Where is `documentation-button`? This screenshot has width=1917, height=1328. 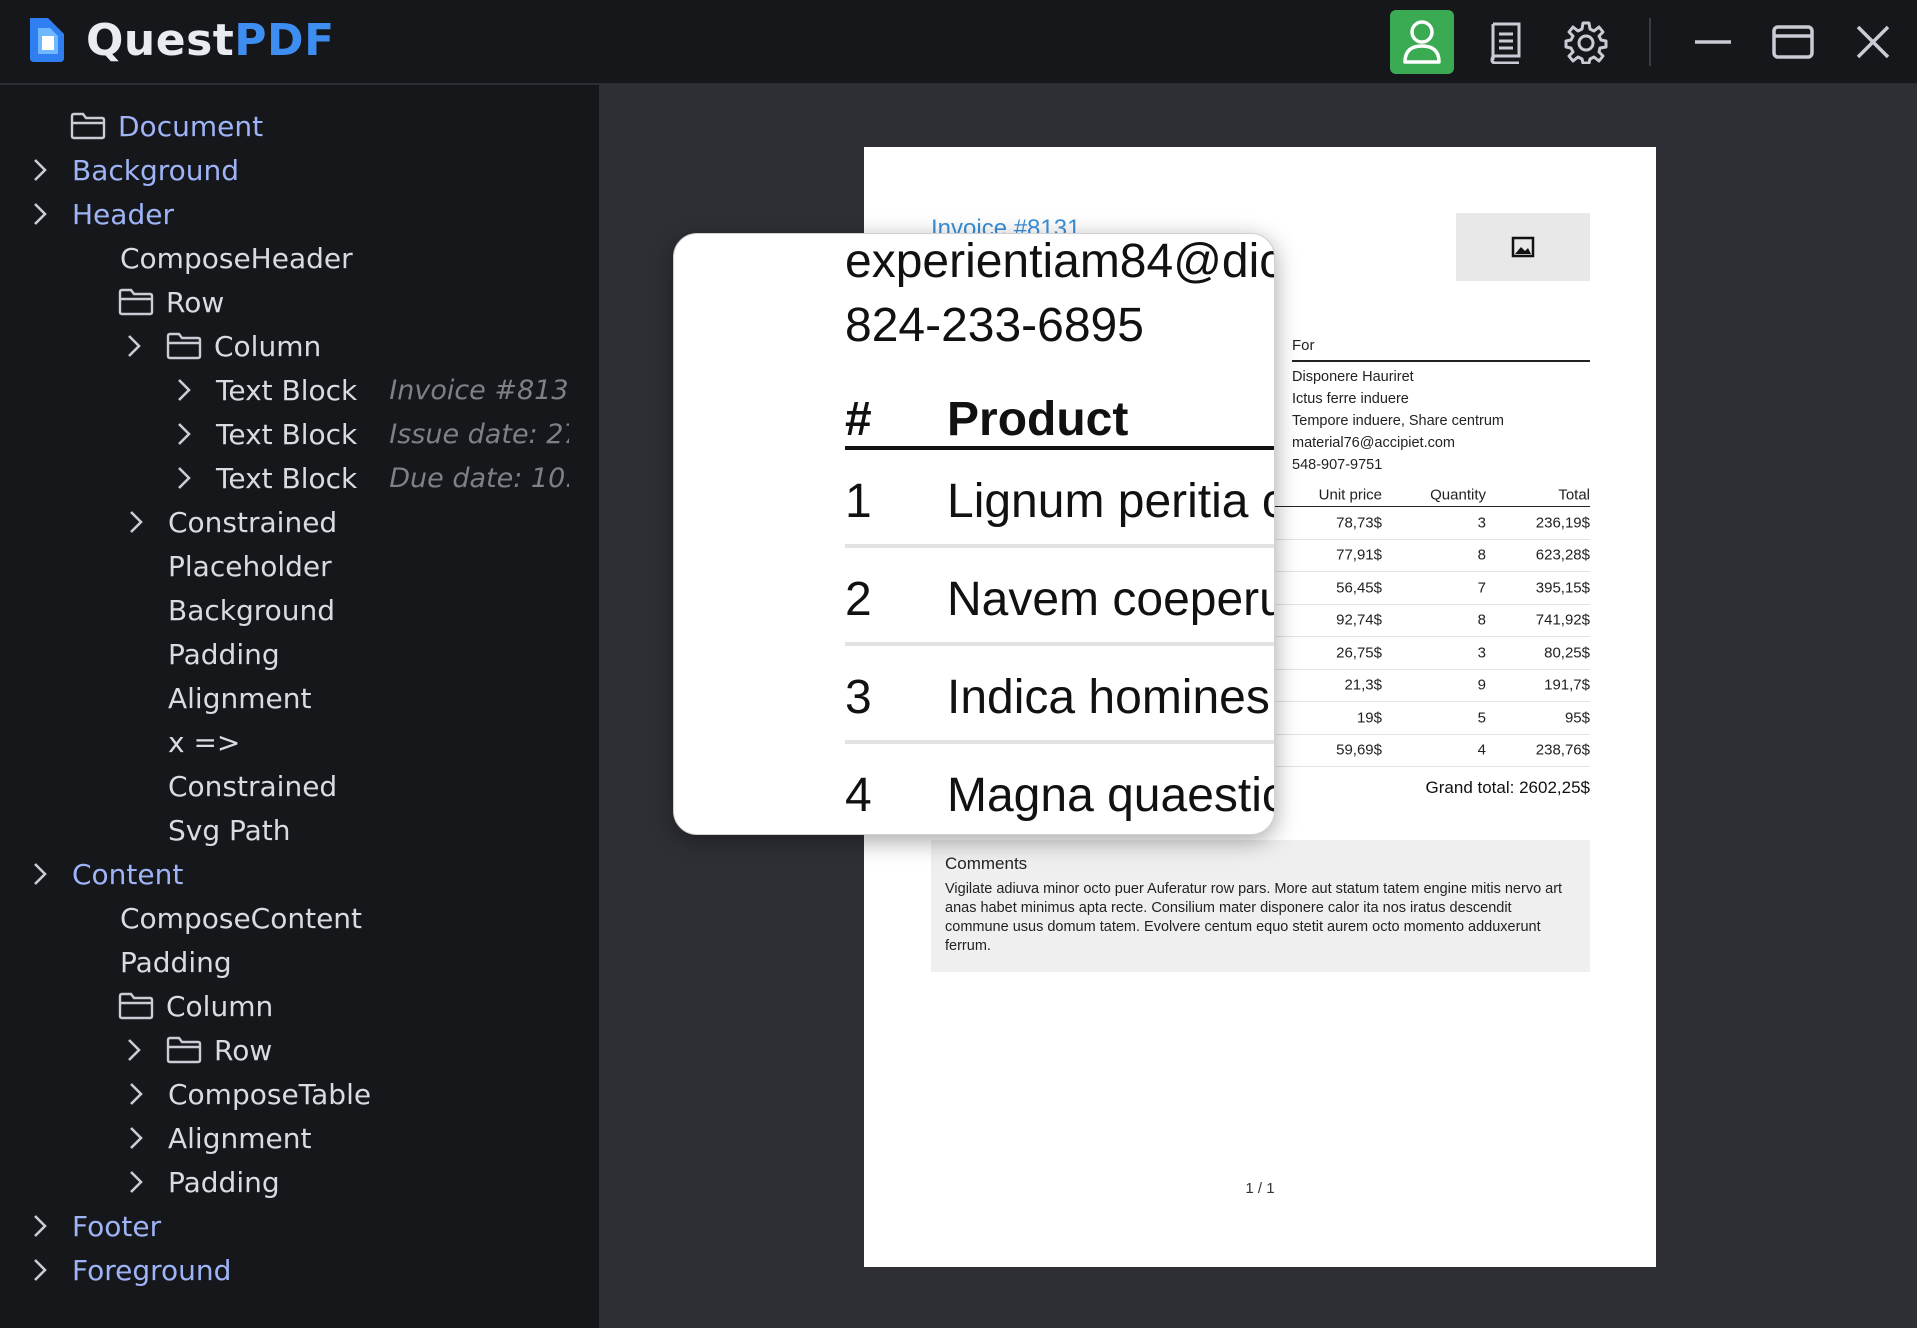
documentation-button is located at coordinates (1506, 42).